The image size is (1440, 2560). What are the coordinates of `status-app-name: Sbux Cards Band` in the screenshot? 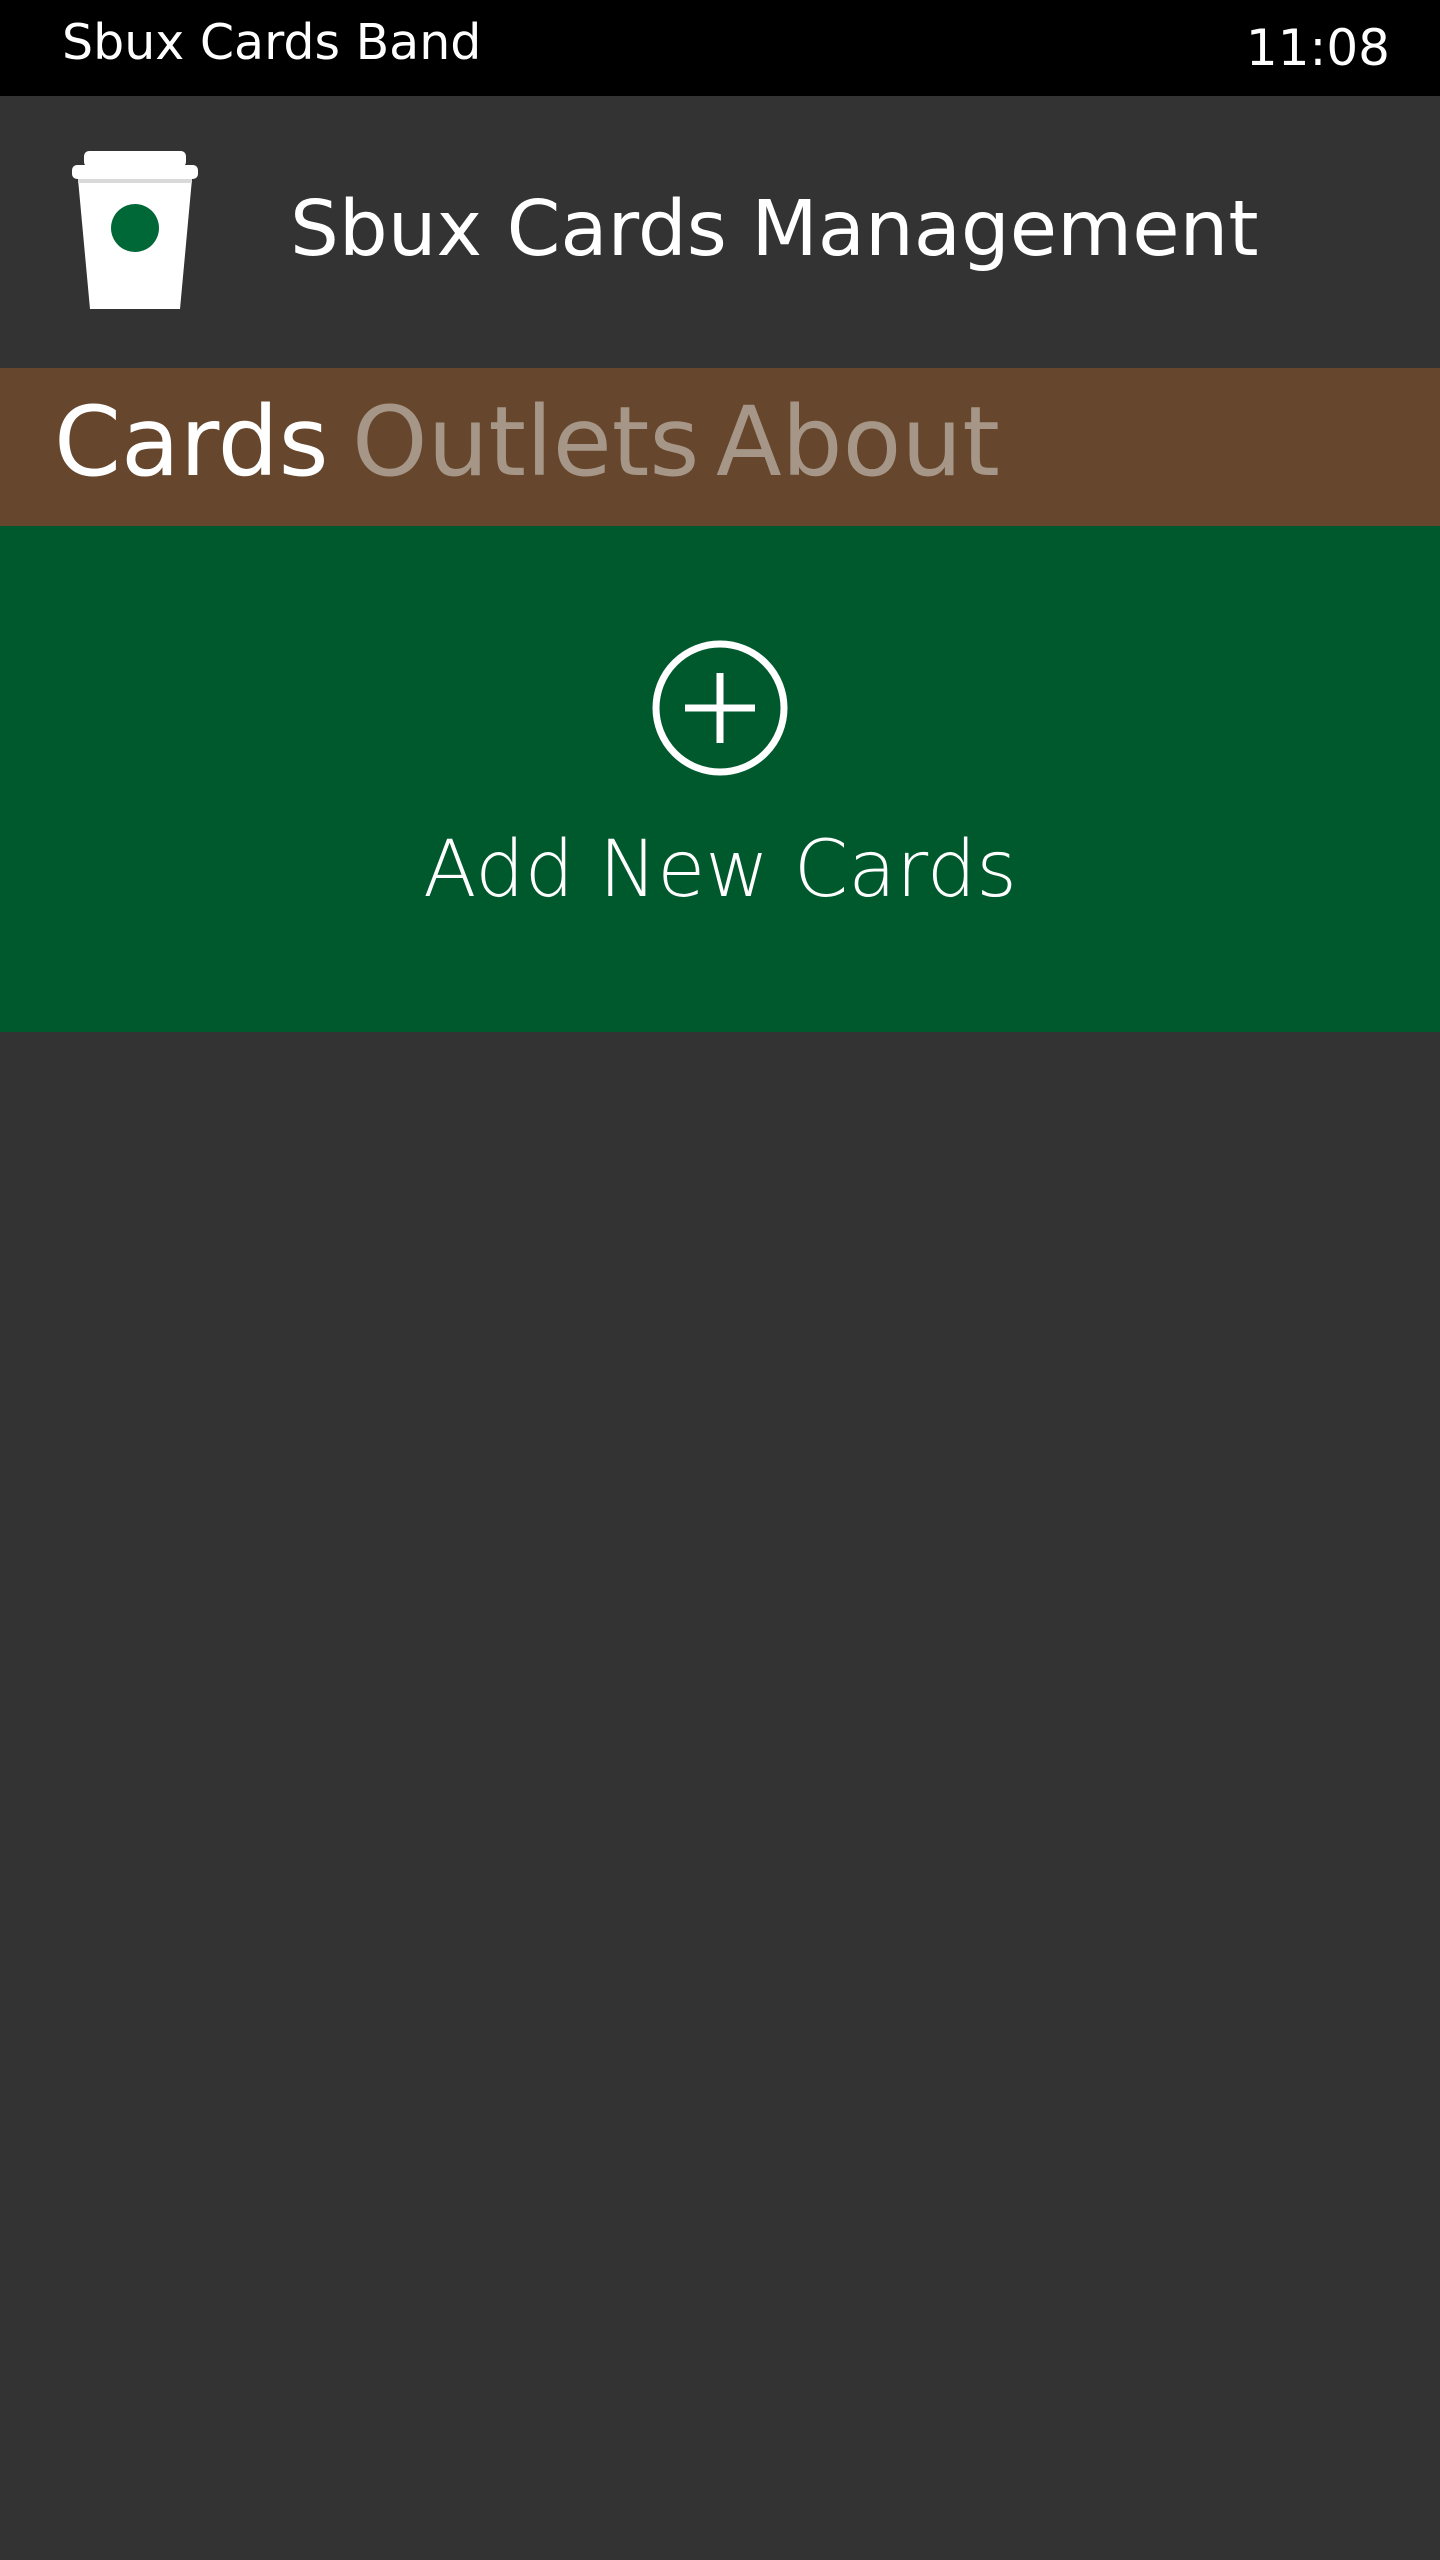 It's located at (272, 42).